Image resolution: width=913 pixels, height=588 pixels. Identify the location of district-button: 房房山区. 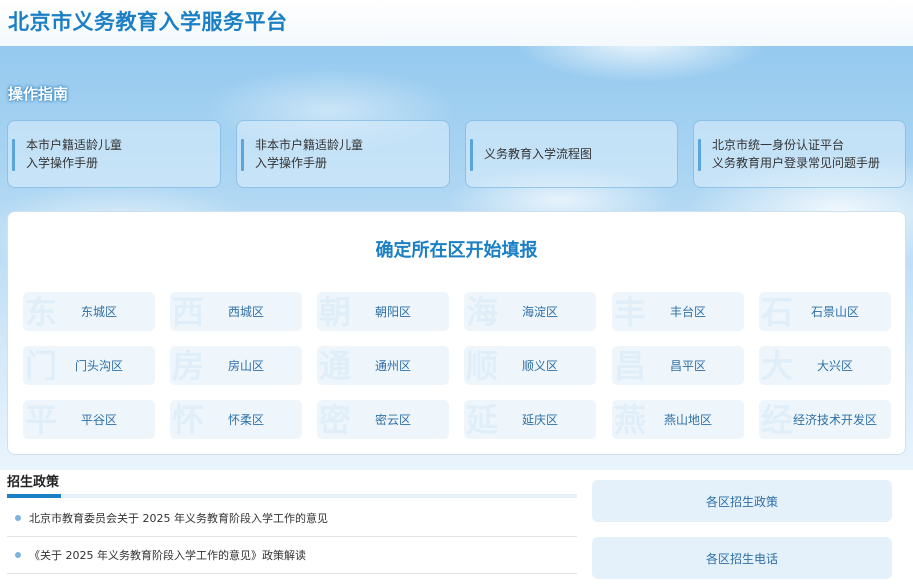
(236, 365).